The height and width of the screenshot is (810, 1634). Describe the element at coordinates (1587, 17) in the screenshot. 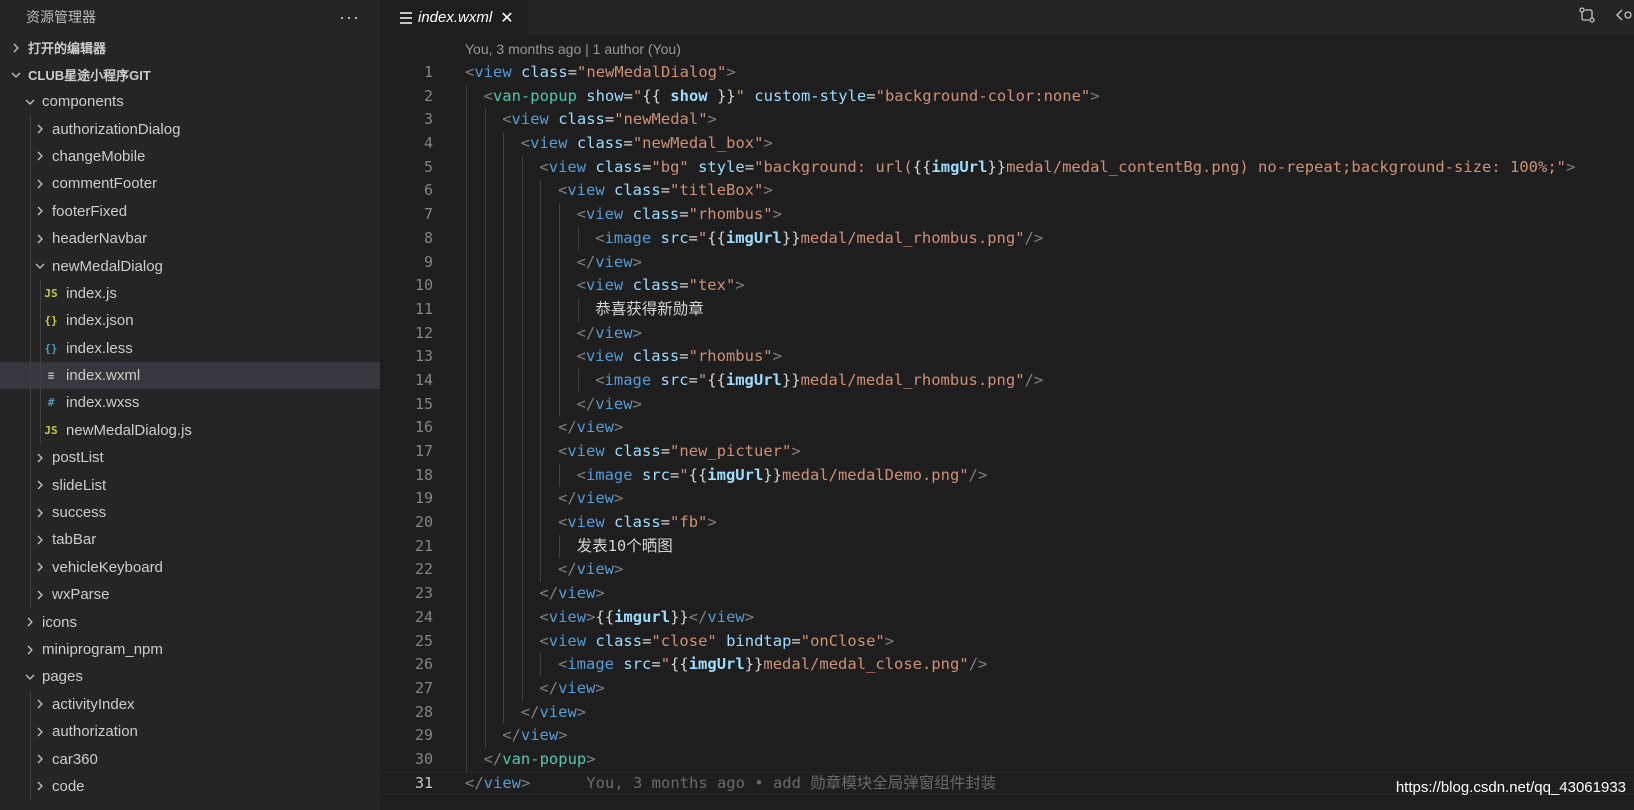

I see `compare-changes-icon` at that location.